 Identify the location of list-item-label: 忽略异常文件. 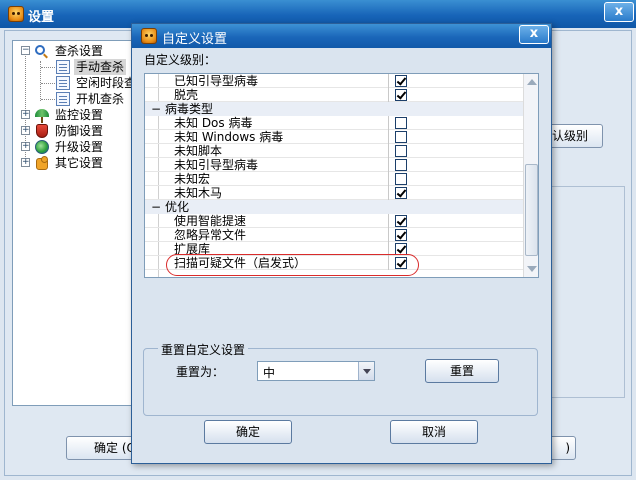
(210, 235).